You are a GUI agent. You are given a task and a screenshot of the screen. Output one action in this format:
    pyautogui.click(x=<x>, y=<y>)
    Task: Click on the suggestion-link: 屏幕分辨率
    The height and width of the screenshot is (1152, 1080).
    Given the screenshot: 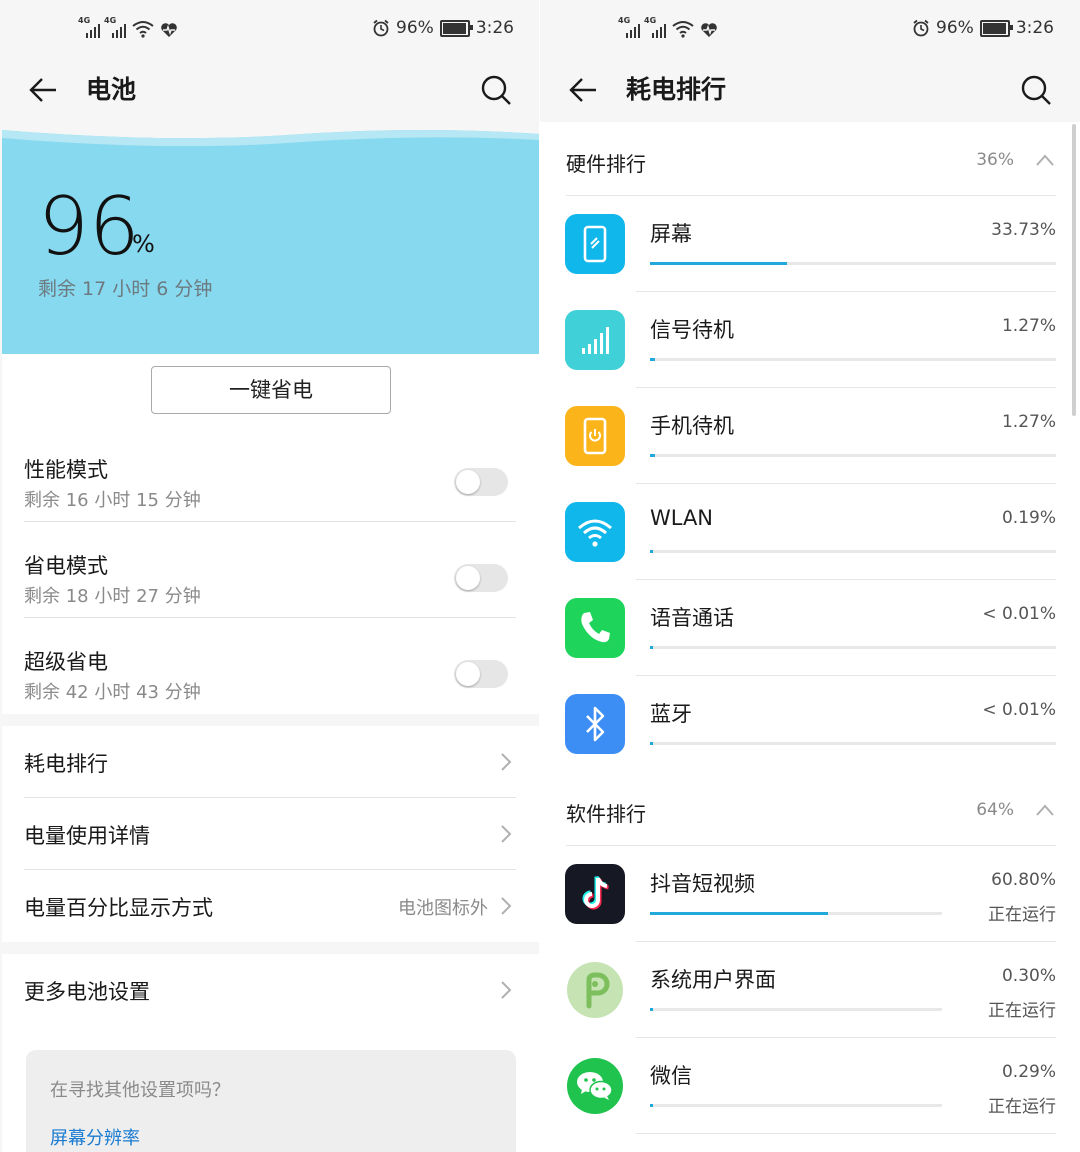 What is the action you would take?
    pyautogui.click(x=95, y=1137)
    